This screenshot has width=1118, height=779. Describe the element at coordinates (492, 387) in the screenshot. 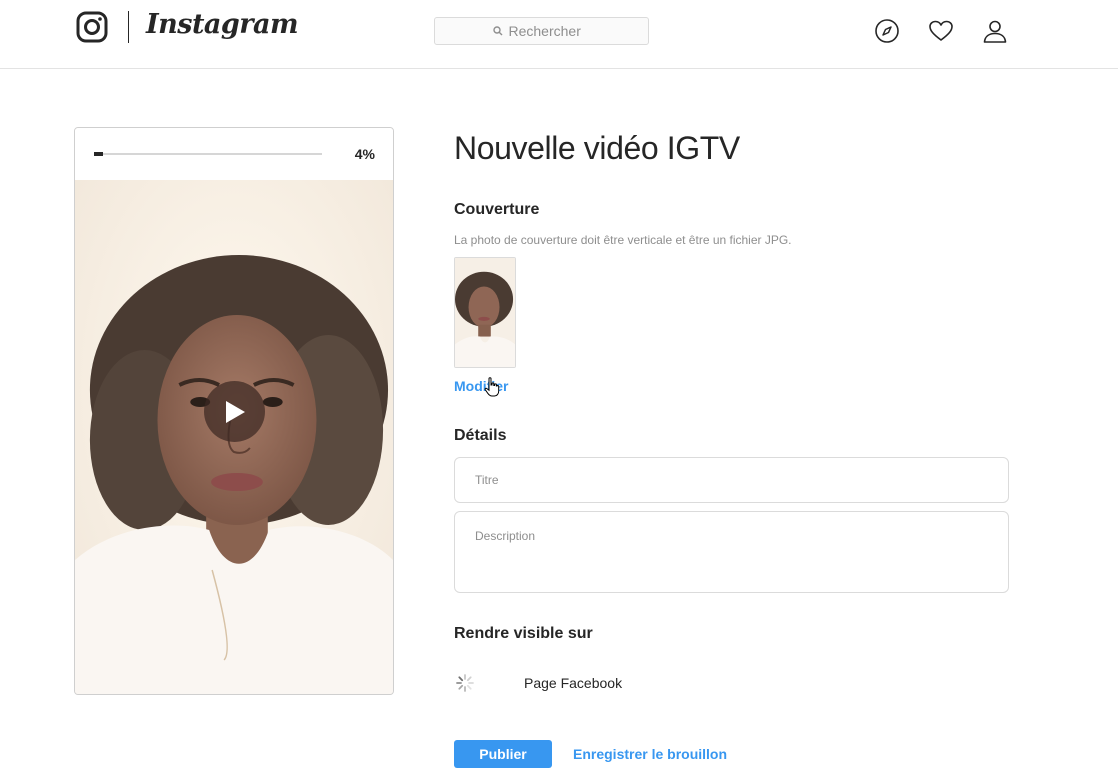

I see `hand-pointer-icon` at that location.